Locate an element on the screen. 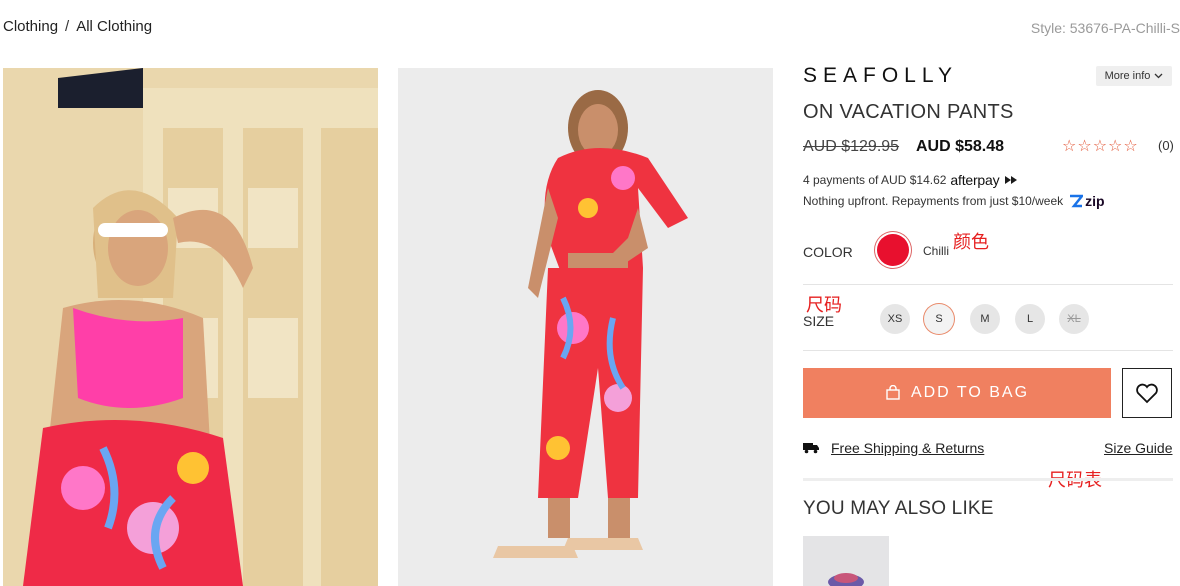  truck-icon is located at coordinates (811, 448).